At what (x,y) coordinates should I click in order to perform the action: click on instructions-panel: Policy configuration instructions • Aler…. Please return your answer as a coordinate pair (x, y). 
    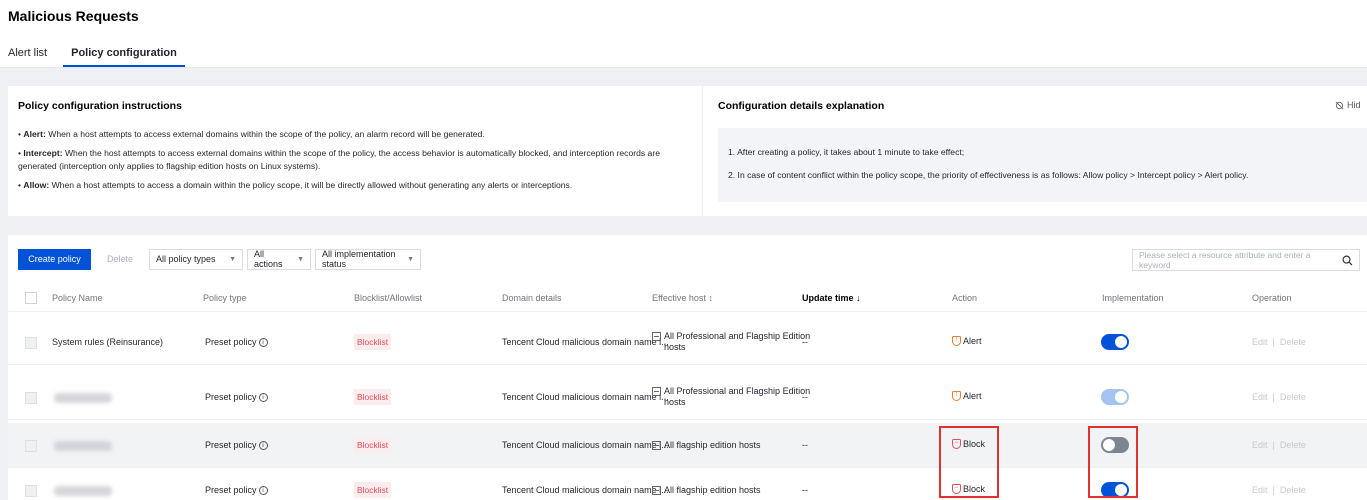
    Looking at the image, I should click on (358, 146).